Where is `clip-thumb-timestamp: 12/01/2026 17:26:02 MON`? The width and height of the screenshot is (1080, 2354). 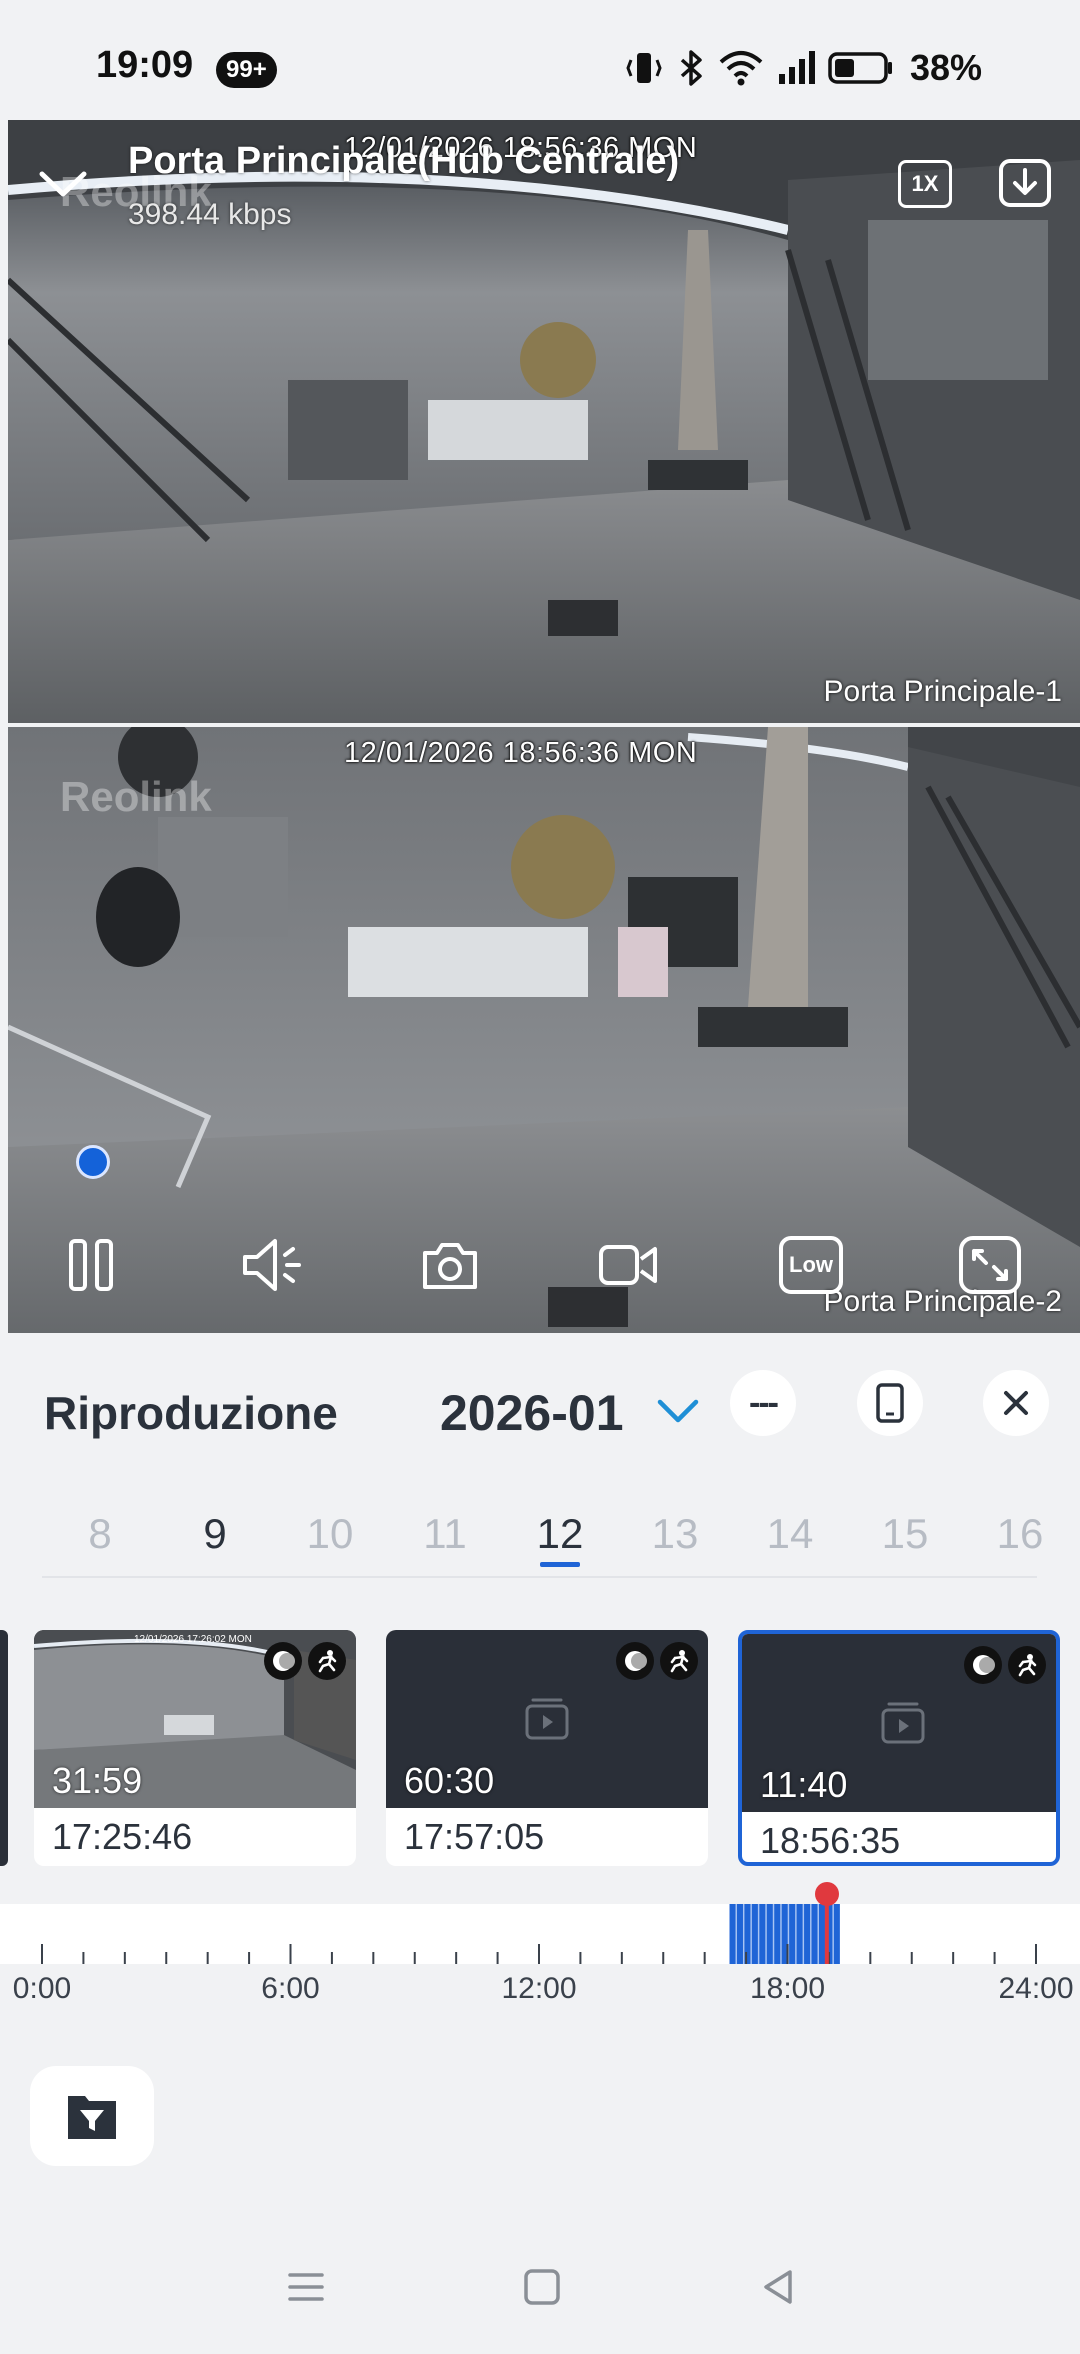 clip-thumb-timestamp: 12/01/2026 17:26:02 MON is located at coordinates (193, 1639).